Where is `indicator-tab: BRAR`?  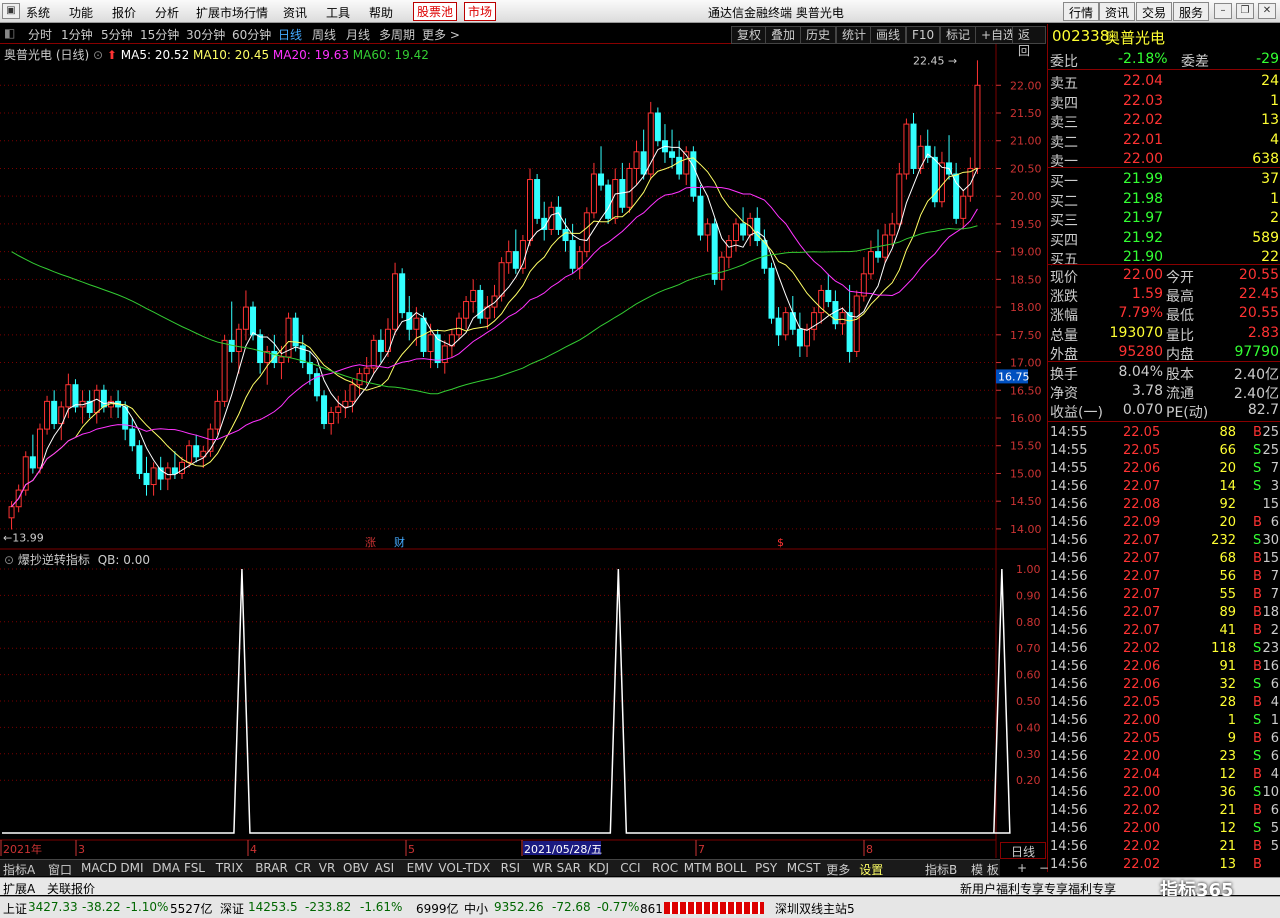
indicator-tab: BRAR is located at coordinates (271, 868).